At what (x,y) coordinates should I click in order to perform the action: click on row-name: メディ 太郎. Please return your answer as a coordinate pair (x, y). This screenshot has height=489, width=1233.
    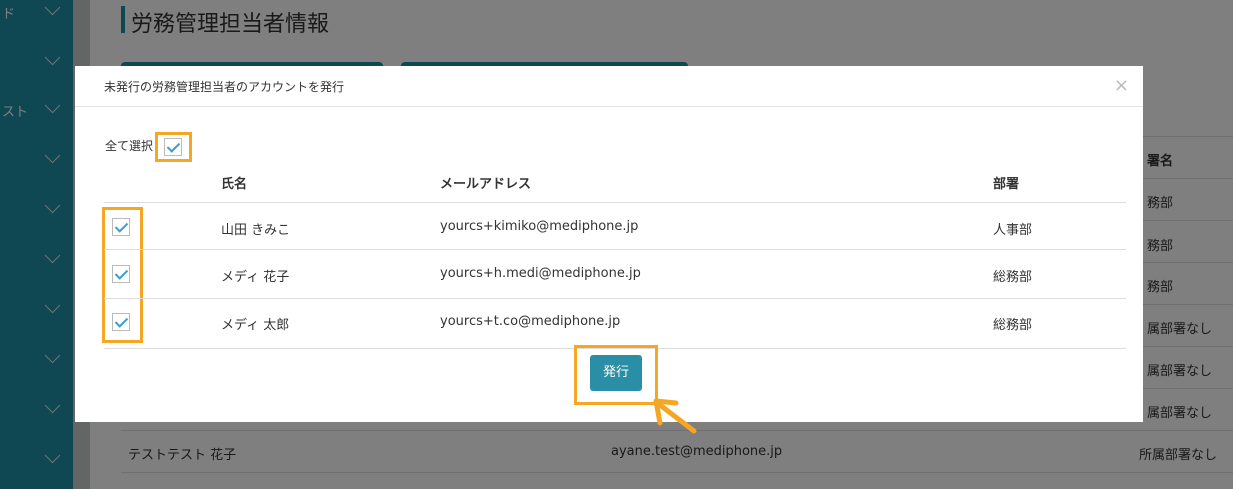
    Looking at the image, I should click on (255, 325).